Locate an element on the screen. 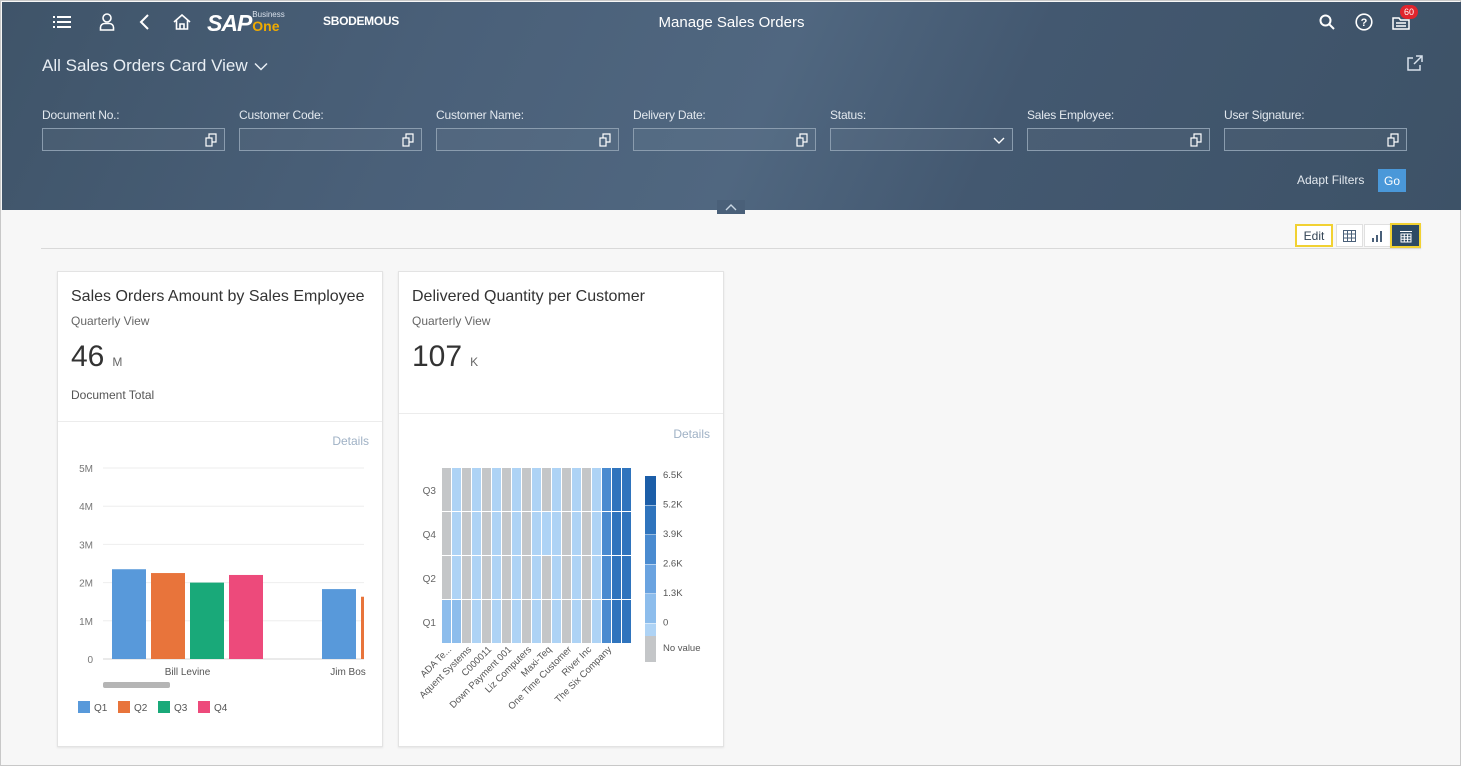  status-input is located at coordinates (921, 139).